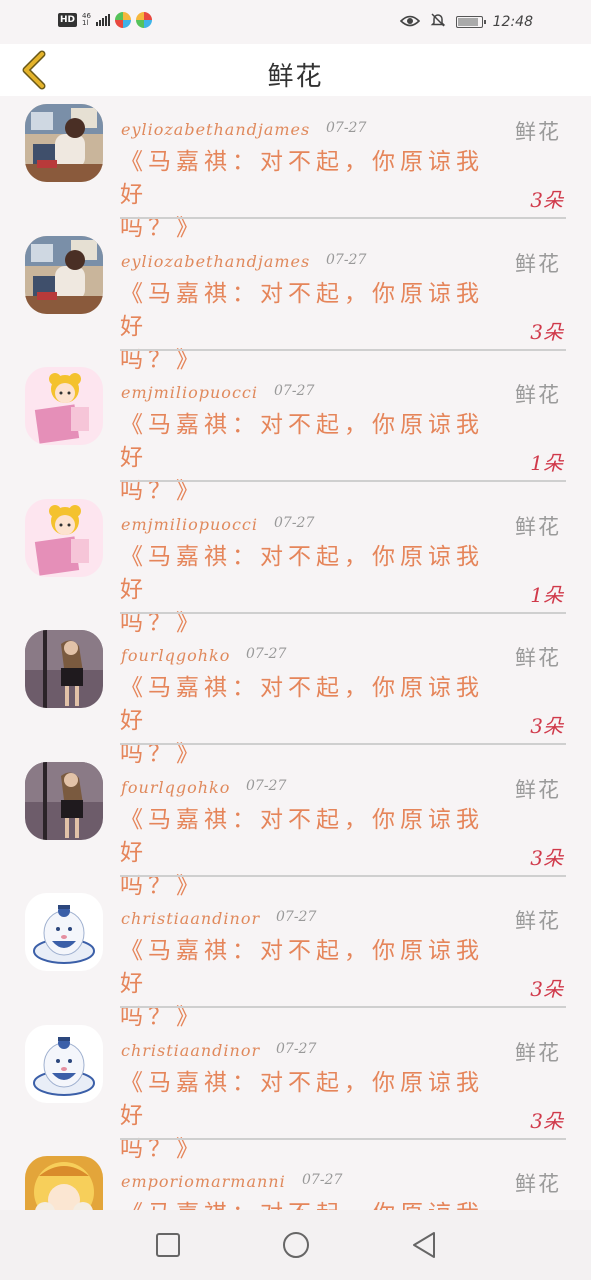 The height and width of the screenshot is (1280, 591). I want to click on signal-icon, so click(102, 20).